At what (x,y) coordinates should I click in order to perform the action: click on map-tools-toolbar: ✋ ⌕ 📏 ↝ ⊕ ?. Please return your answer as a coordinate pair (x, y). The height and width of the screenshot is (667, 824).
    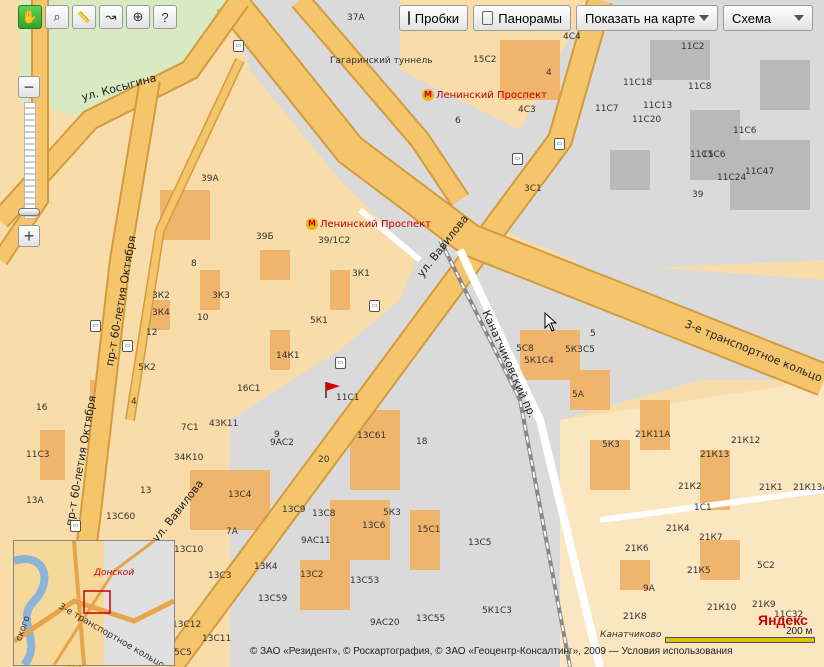
    Looking at the image, I should click on (97, 17).